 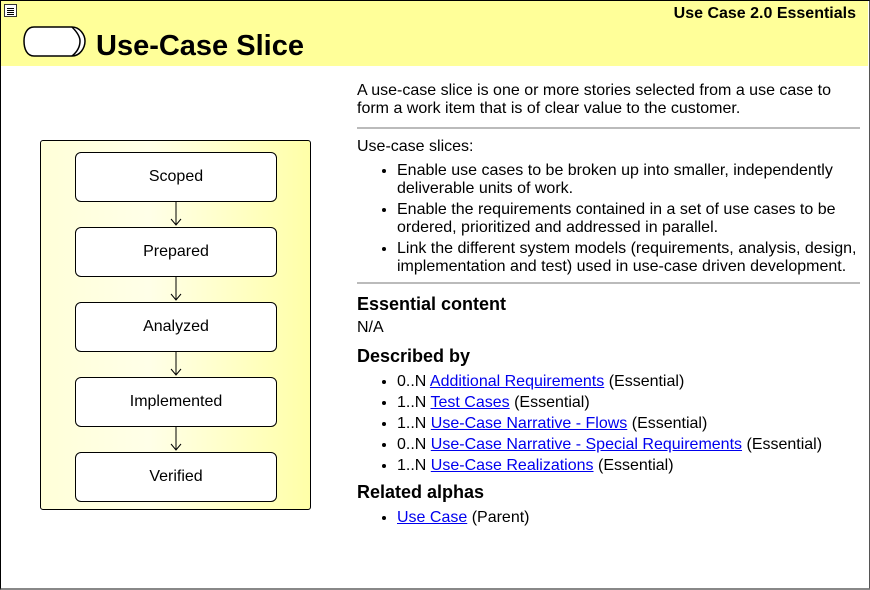 I want to click on state-scoped: Scoped, so click(x=176, y=177).